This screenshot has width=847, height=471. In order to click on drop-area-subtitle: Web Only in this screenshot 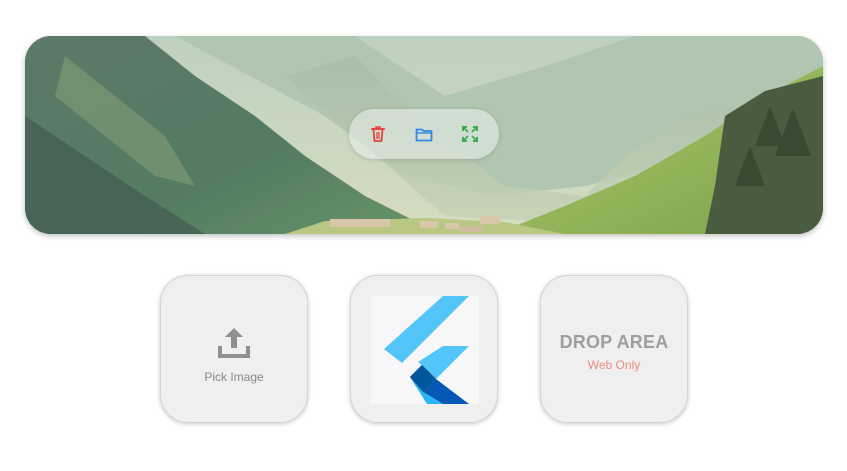, I will do `click(614, 365)`.